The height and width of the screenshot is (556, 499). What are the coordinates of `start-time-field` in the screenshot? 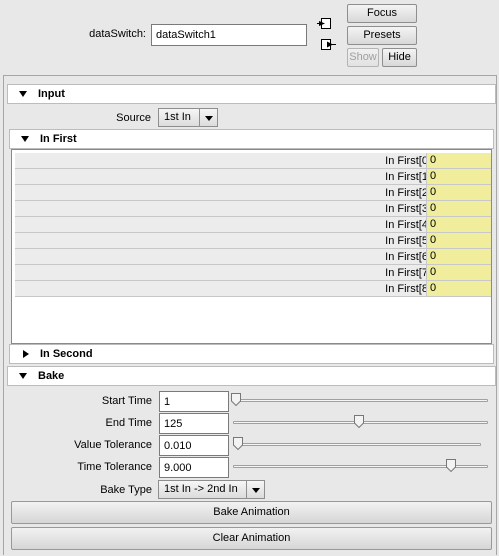 It's located at (194, 401).